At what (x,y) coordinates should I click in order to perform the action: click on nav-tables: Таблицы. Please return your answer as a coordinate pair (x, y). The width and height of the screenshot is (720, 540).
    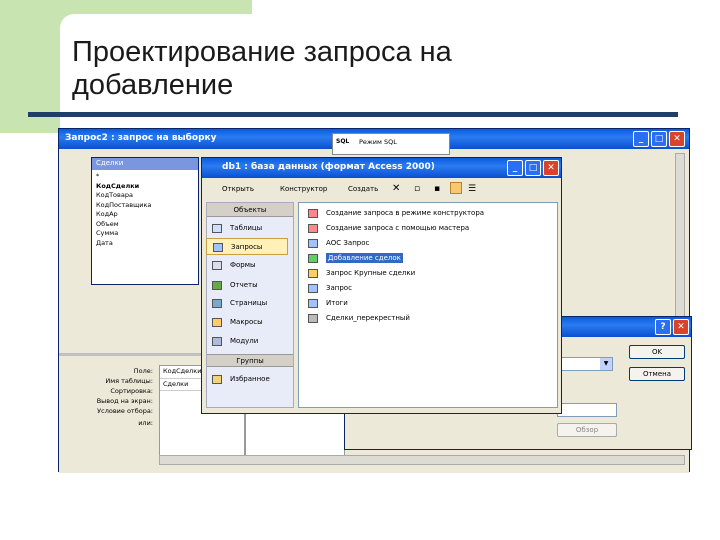
    Looking at the image, I should click on (247, 228).